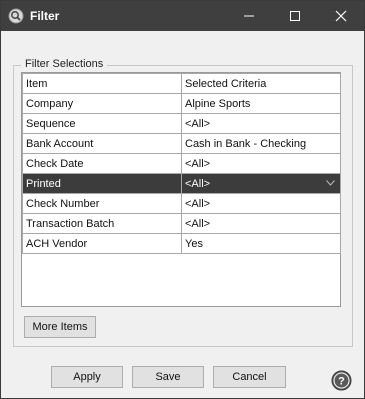 The height and width of the screenshot is (399, 365). I want to click on item-cell: Check Date, so click(102, 163).